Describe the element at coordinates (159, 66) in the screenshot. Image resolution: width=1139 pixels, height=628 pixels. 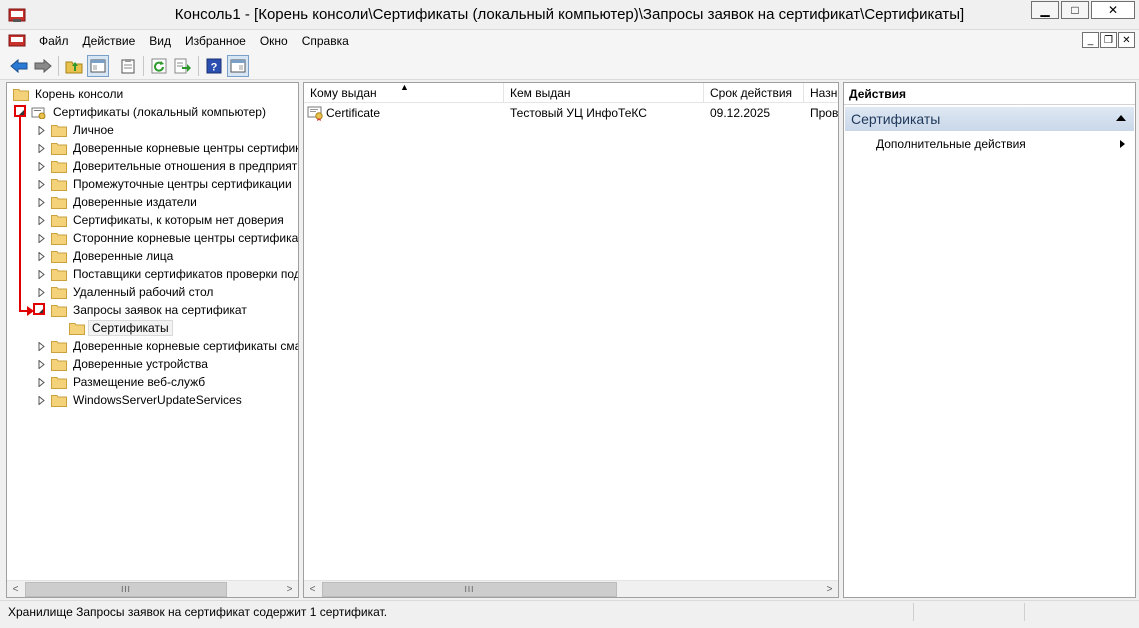
I see `refresh-button` at that location.